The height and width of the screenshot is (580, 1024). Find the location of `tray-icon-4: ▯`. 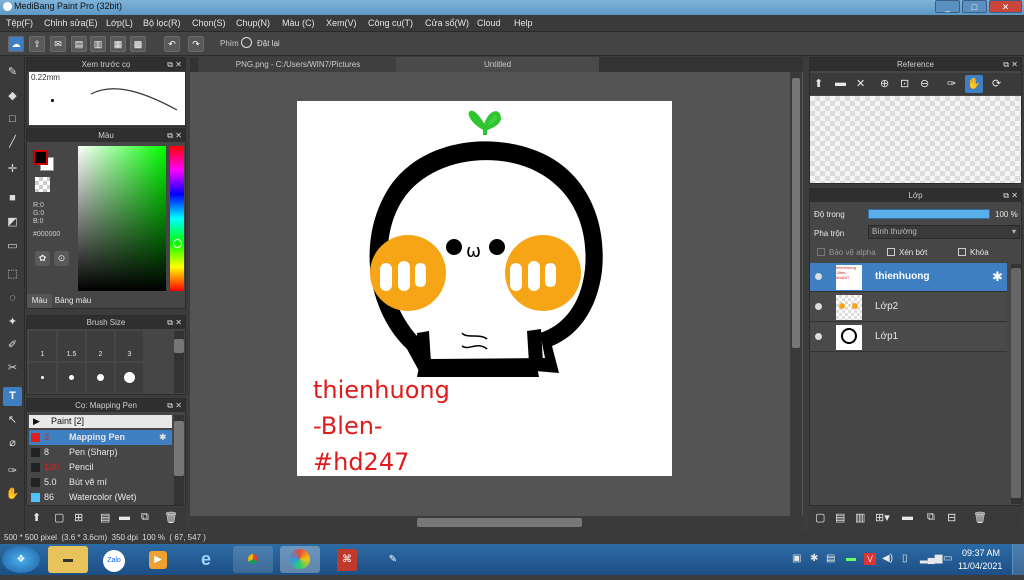

tray-icon-4: ▯ is located at coordinates (905, 558).